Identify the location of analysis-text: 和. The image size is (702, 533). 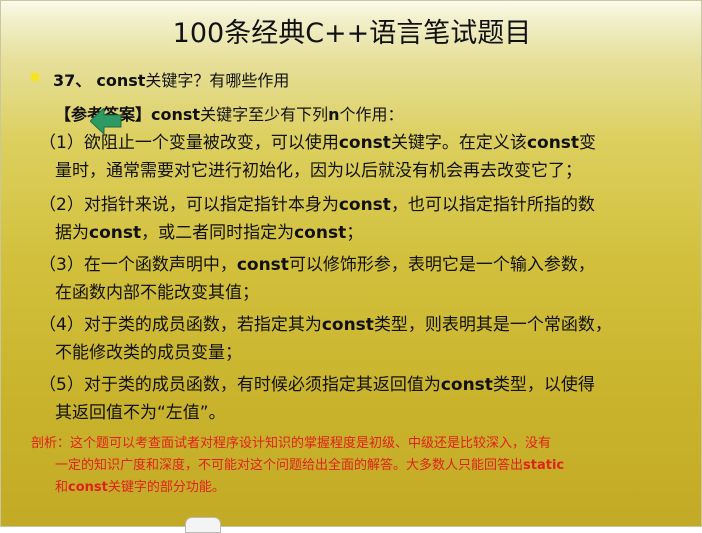
(62, 487).